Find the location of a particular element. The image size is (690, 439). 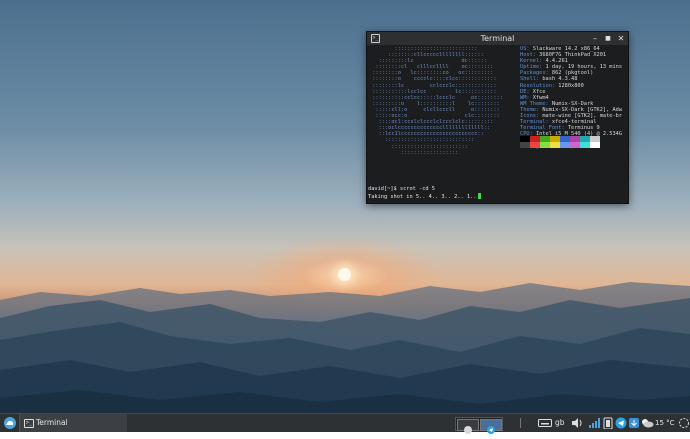

battery-icon is located at coordinates (608, 423).